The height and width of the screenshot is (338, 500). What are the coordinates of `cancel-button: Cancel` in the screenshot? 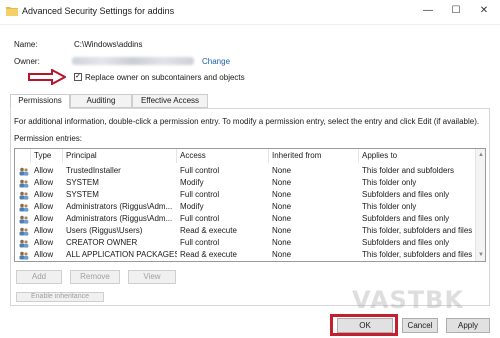 It's located at (420, 325).